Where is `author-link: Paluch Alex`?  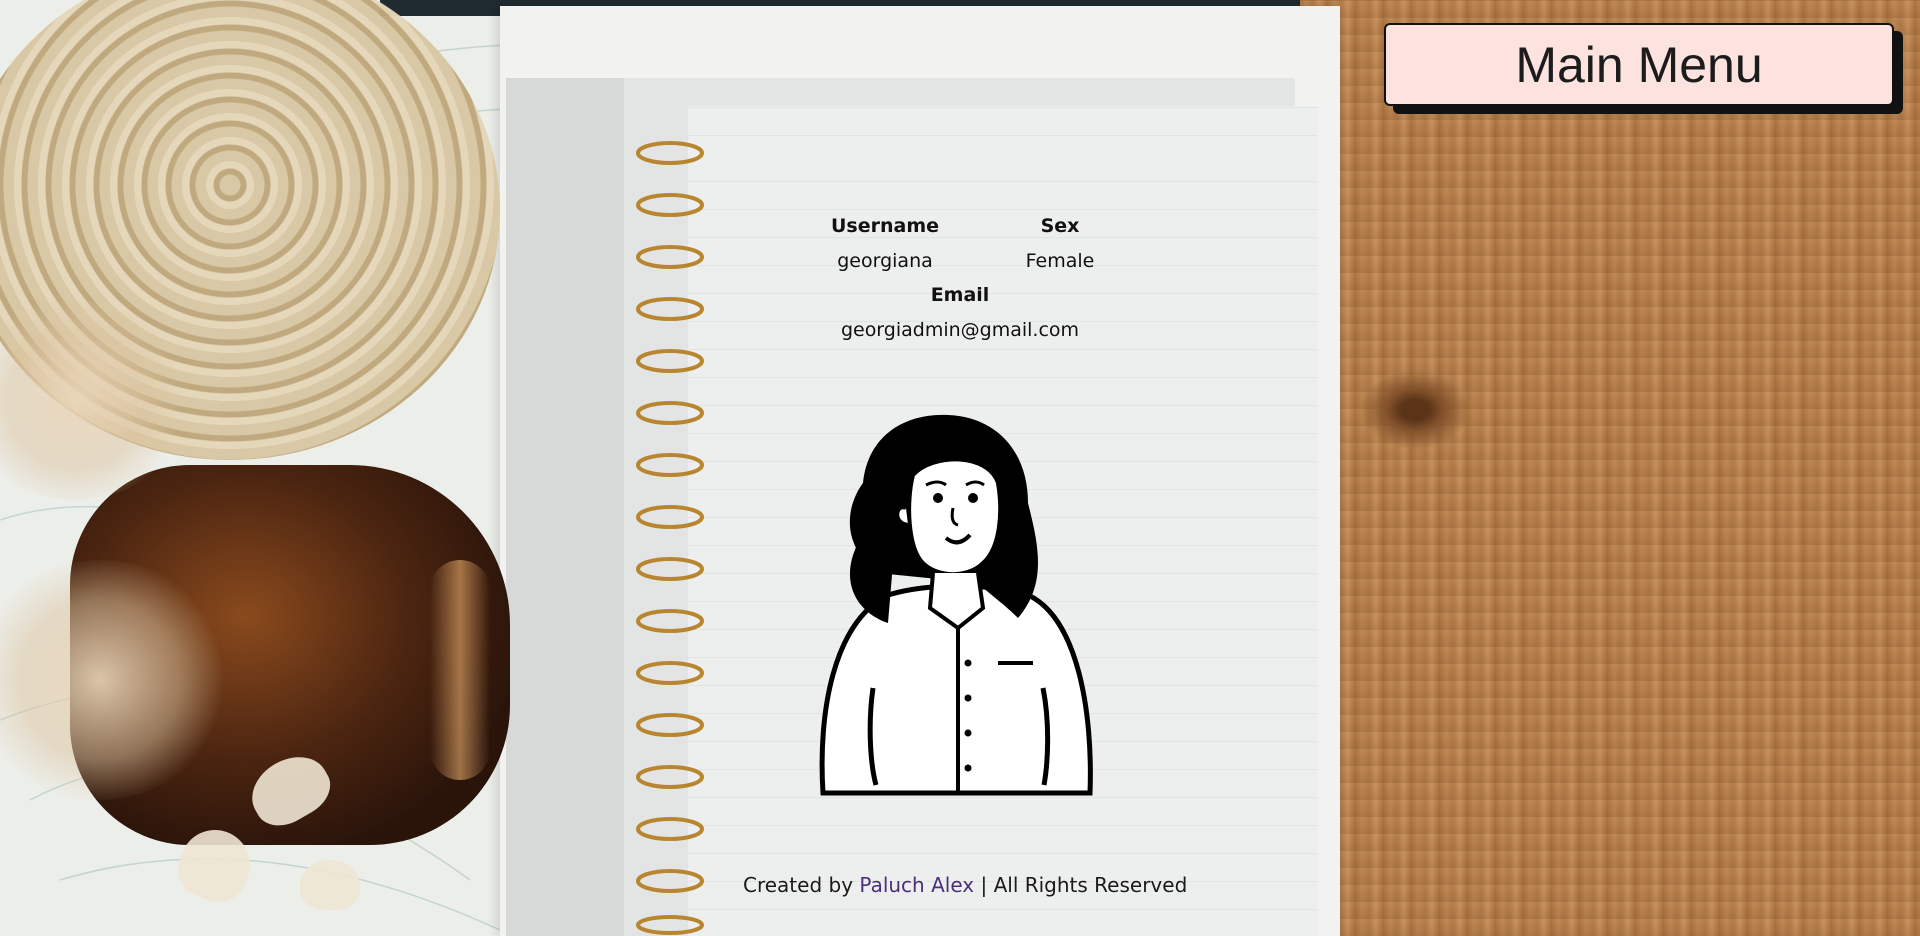
author-link: Paluch Alex is located at coordinates (916, 885).